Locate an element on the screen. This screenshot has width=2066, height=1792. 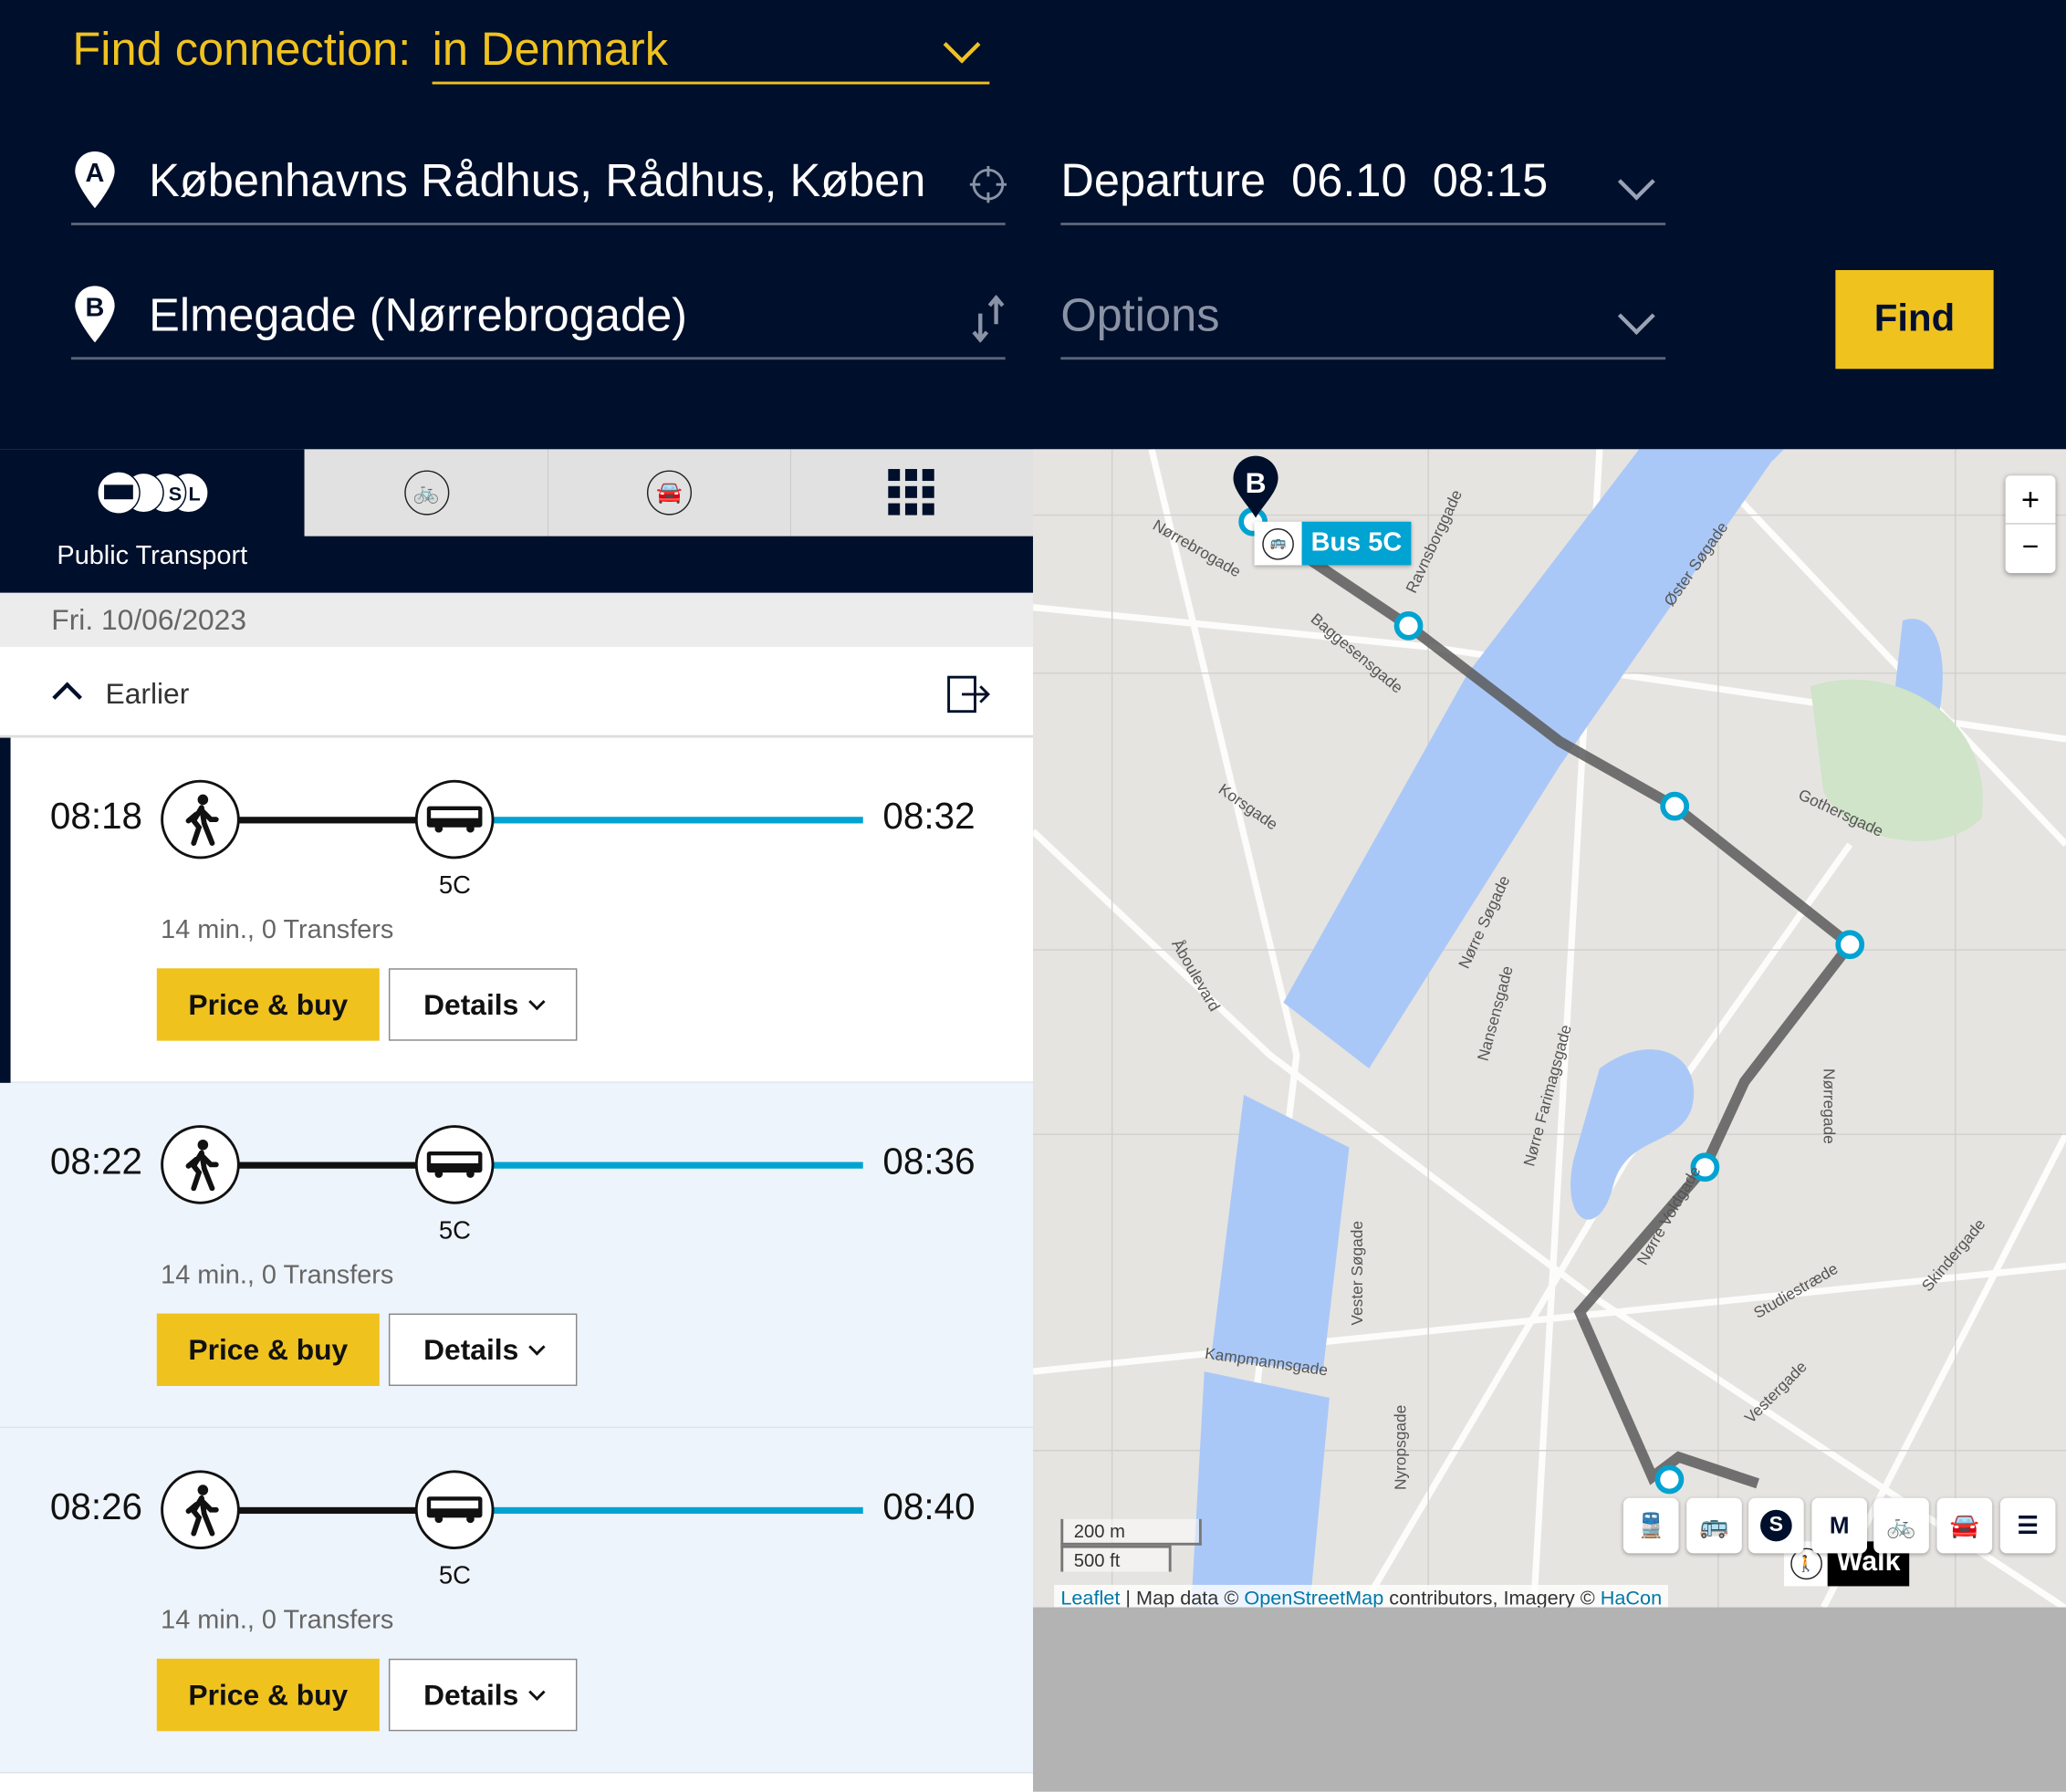
osm-link: OpenStreetMap is located at coordinates (1314, 1598).